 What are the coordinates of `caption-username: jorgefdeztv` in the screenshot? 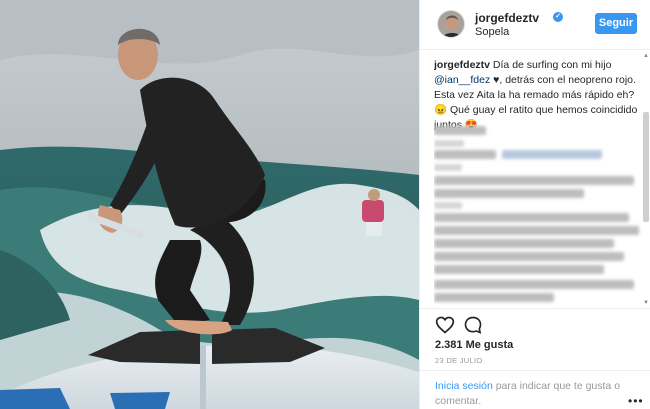 It's located at (462, 65).